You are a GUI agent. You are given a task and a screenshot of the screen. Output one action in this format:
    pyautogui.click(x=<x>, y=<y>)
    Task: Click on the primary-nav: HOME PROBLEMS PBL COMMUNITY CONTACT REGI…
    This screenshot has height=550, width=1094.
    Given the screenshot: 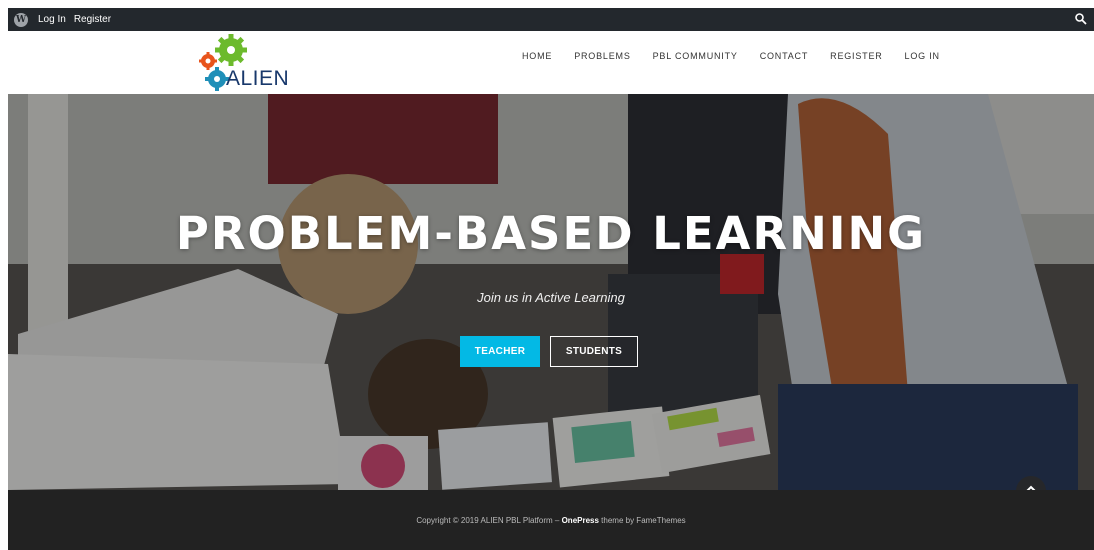 What is the action you would take?
    pyautogui.click(x=742, y=56)
    